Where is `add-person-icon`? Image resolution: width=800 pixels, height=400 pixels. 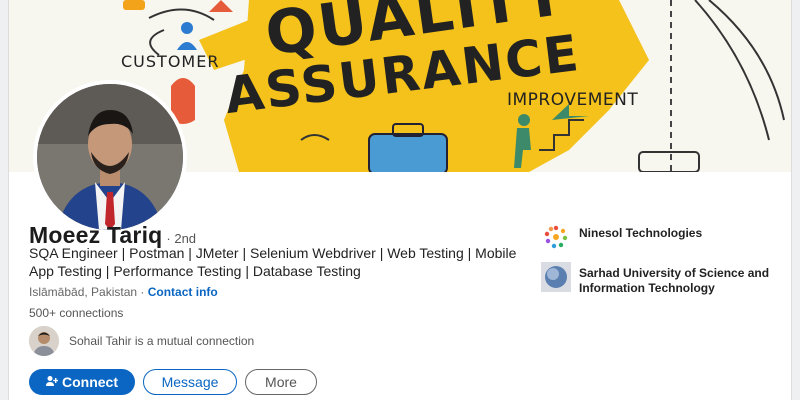 add-person-icon is located at coordinates (52, 382).